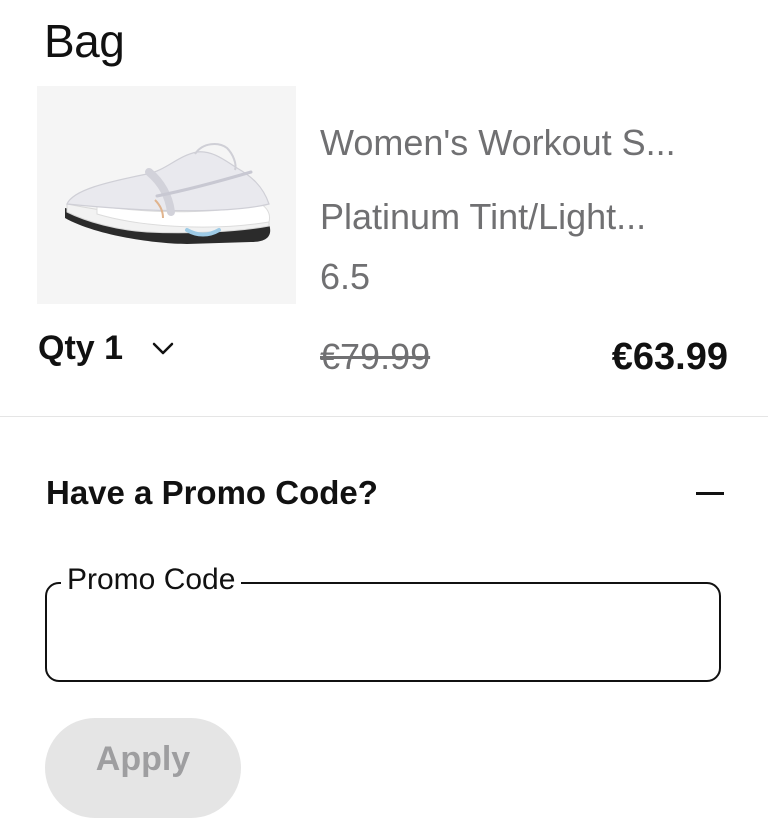 The image size is (768, 818). What do you see at coordinates (345, 276) in the screenshot?
I see `product-size: 6.5` at bounding box center [345, 276].